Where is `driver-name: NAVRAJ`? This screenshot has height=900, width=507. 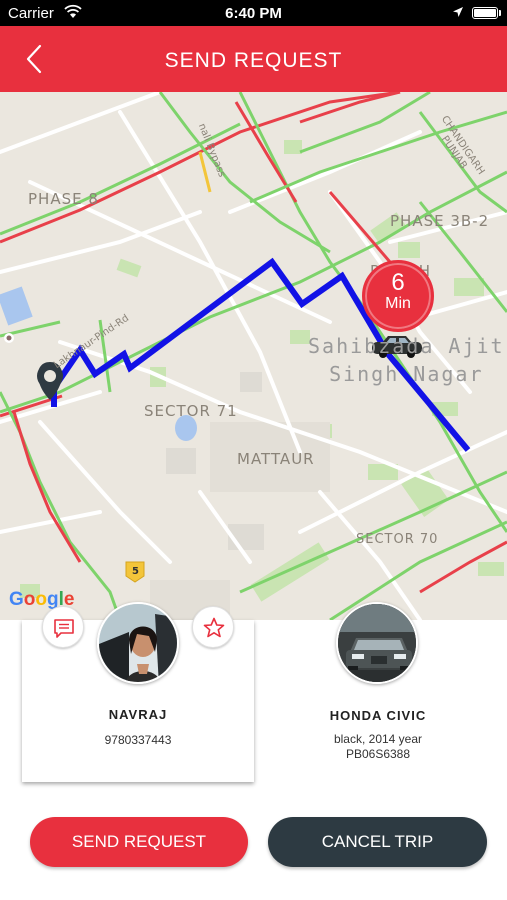 driver-name: NAVRAJ is located at coordinates (138, 714).